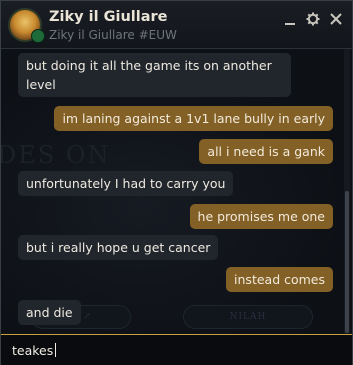 Image resolution: width=353 pixels, height=365 pixels. I want to click on minimize-icon, so click(290, 18).